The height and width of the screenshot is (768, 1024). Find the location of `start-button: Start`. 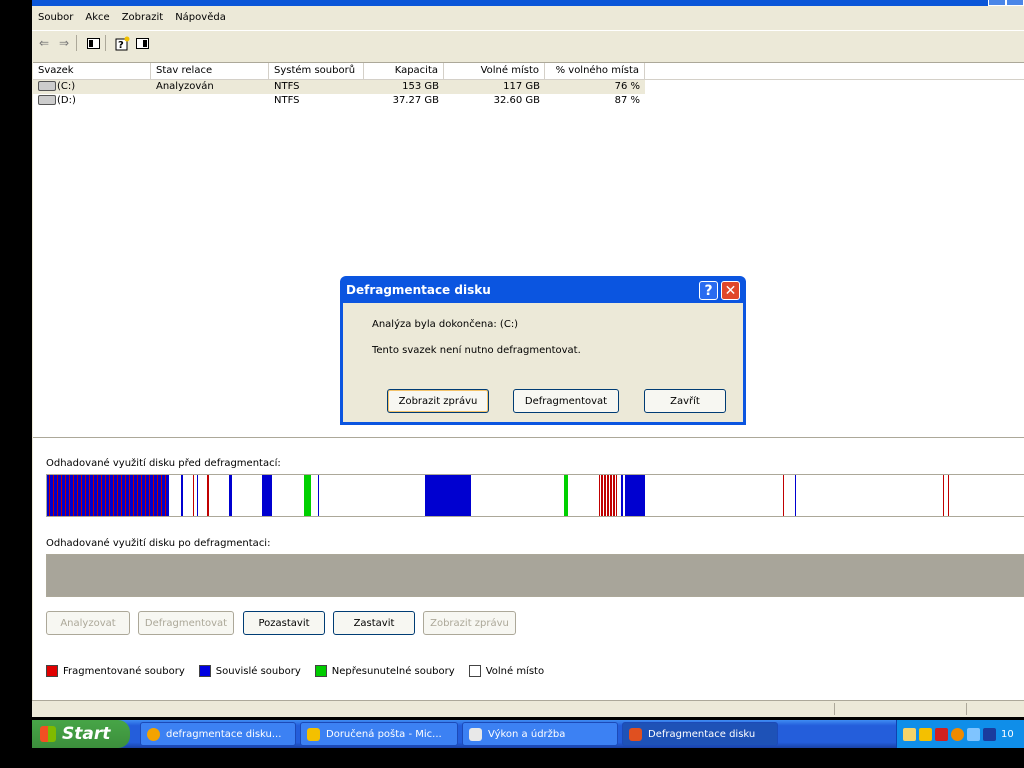

start-button: Start is located at coordinates (81, 734).